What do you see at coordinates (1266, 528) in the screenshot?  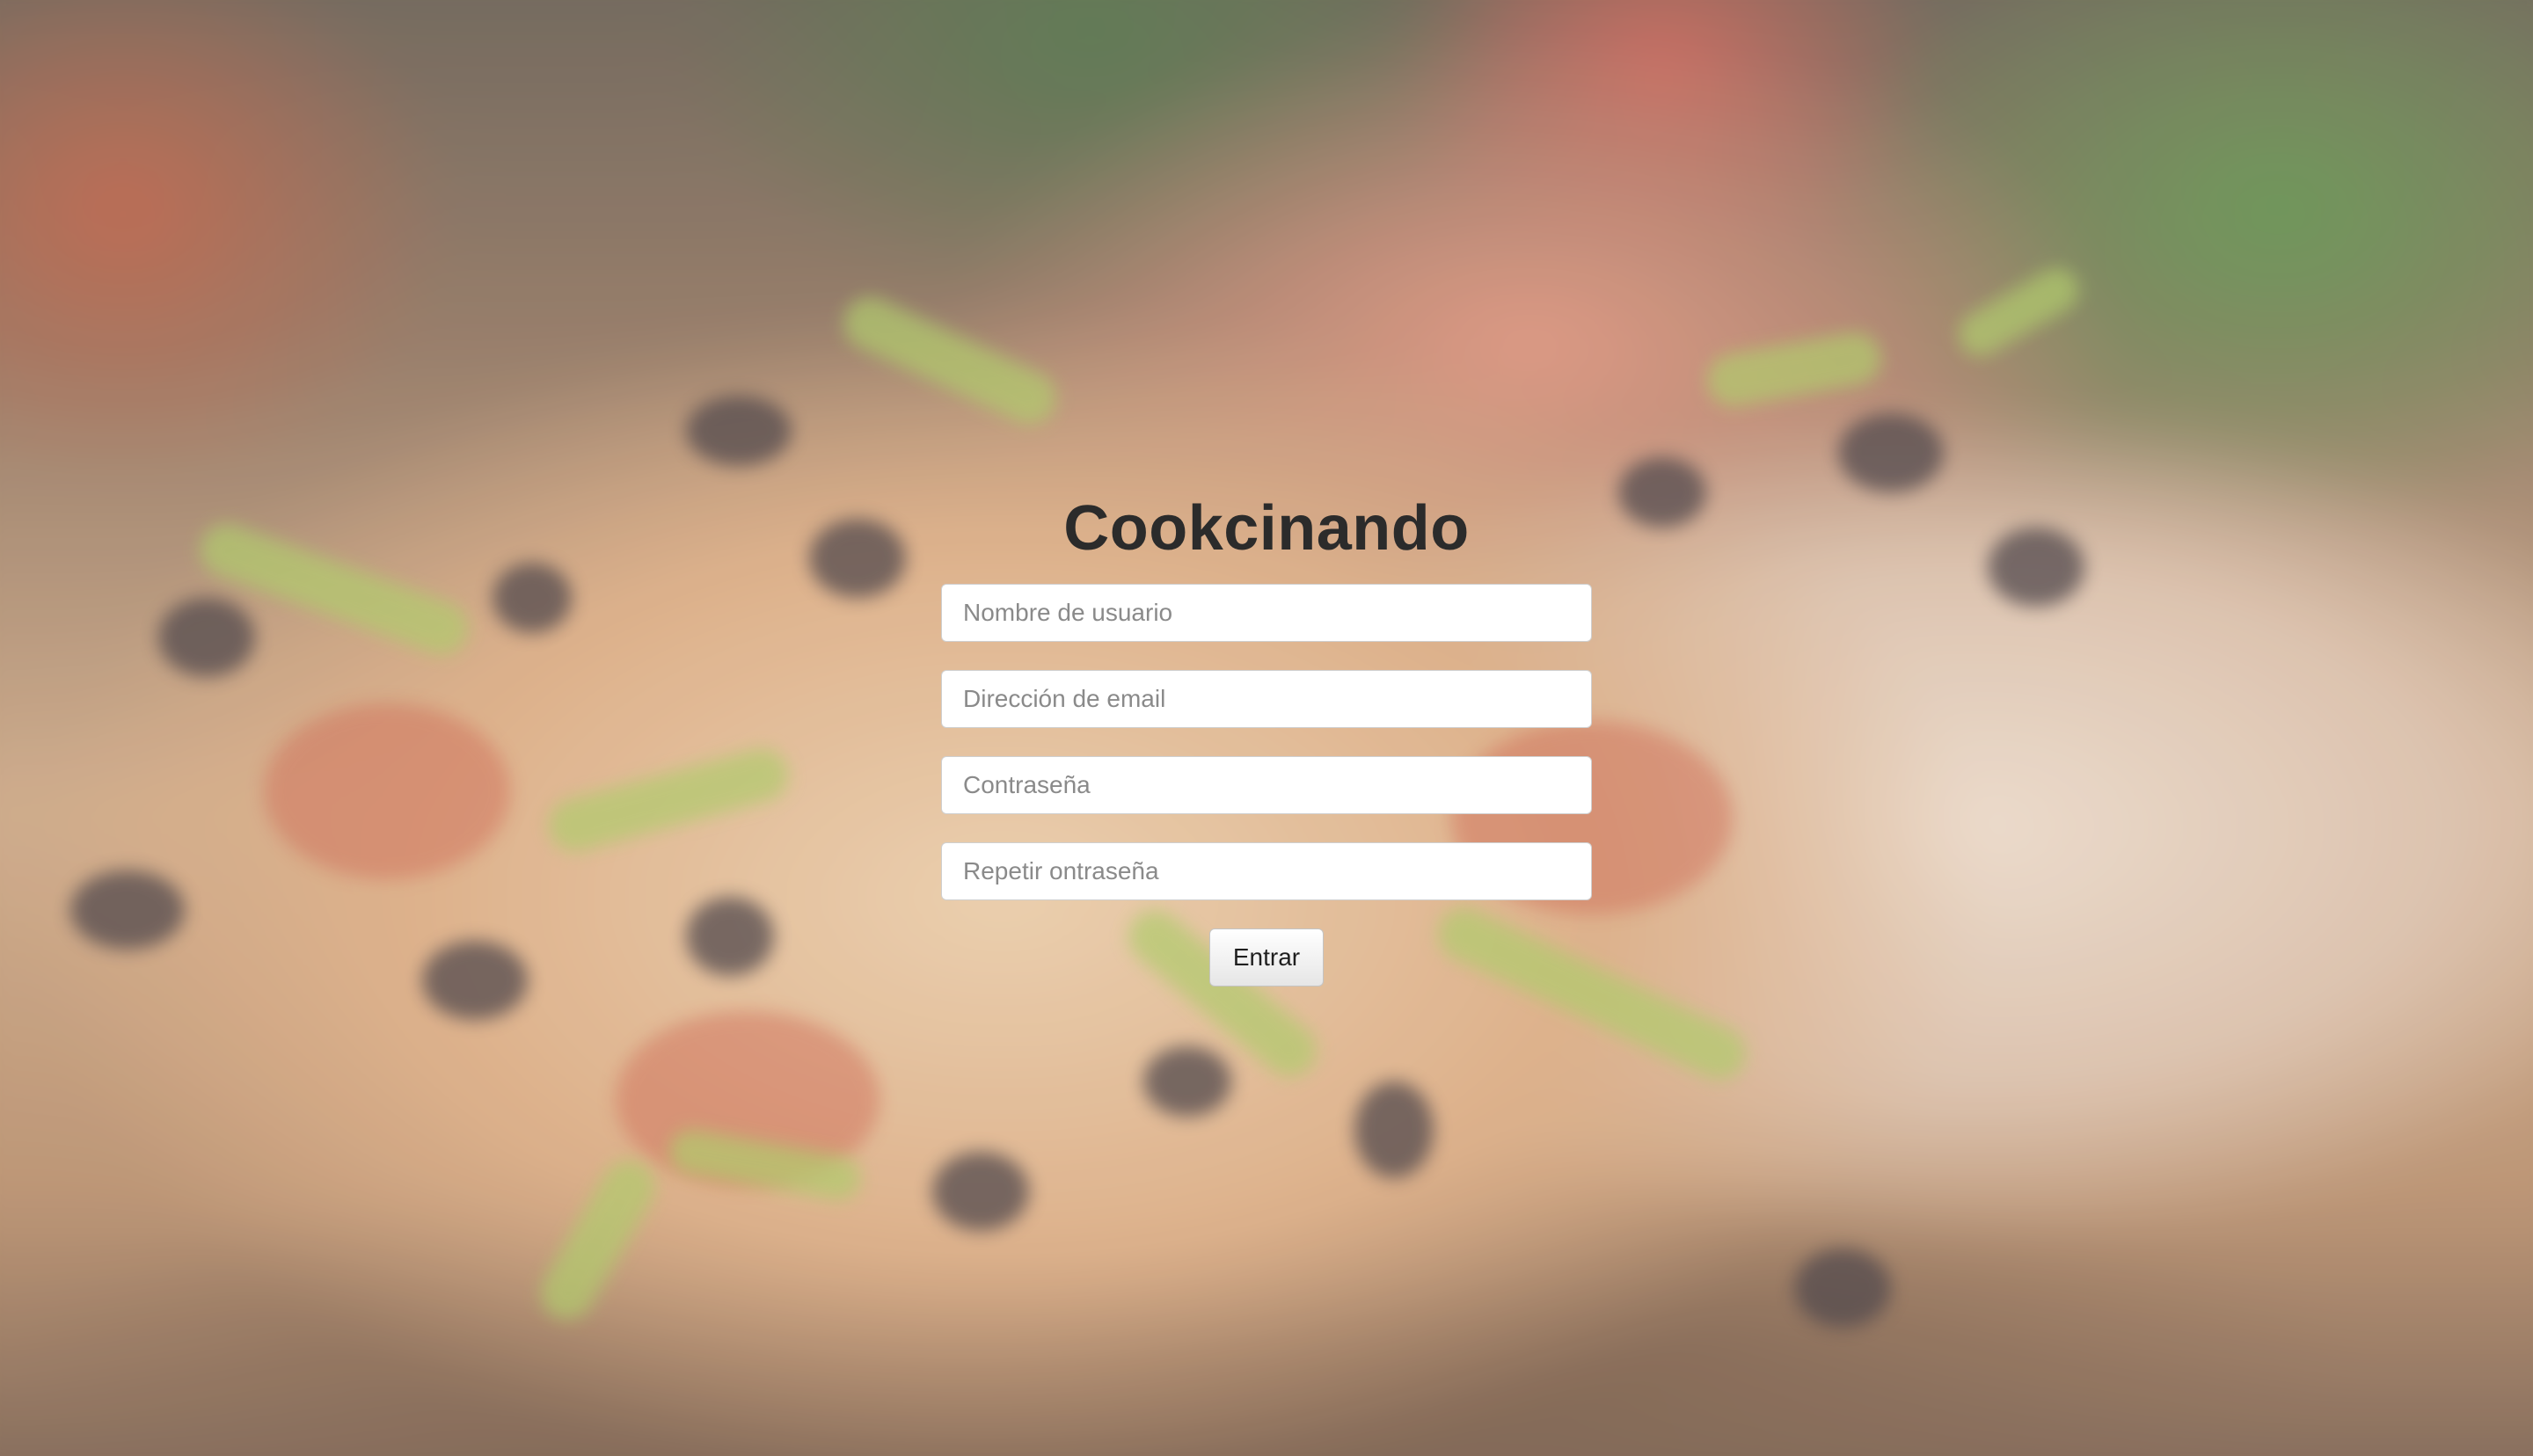 I see `app-title: Cookcinando` at bounding box center [1266, 528].